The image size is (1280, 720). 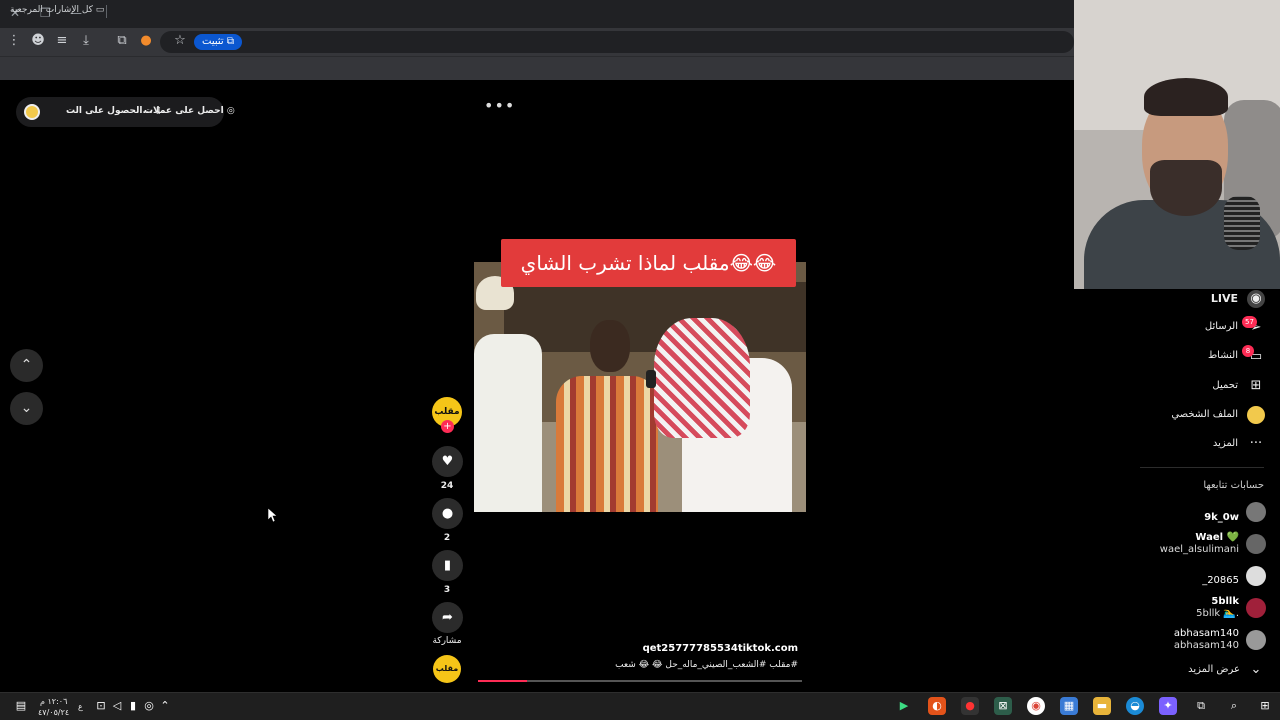 I want to click on activity-badge: 8, so click(x=1248, y=351).